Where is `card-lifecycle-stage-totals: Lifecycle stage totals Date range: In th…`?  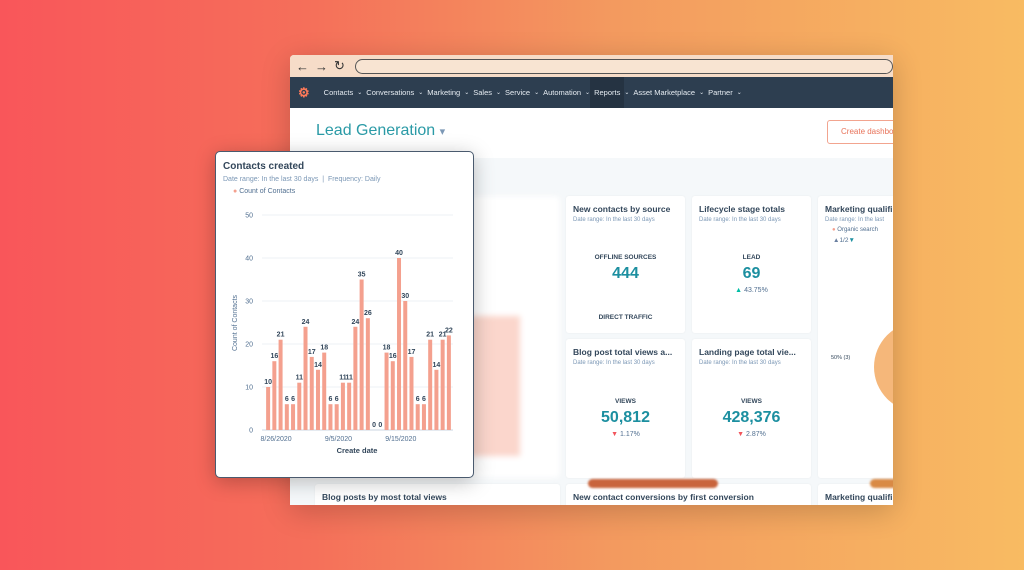 card-lifecycle-stage-totals: Lifecycle stage totals Date range: In th… is located at coordinates (751, 264).